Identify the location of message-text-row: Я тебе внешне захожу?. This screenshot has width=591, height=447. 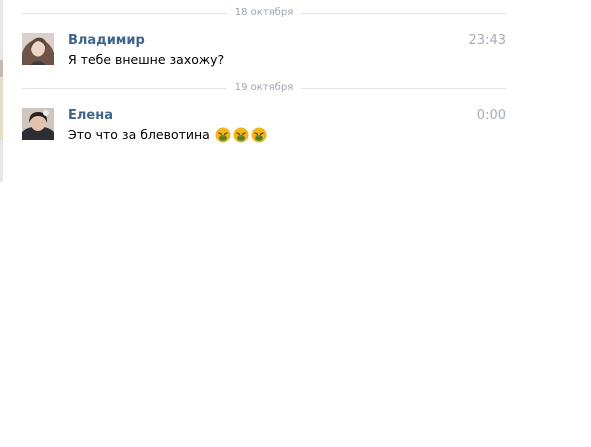
(146, 60).